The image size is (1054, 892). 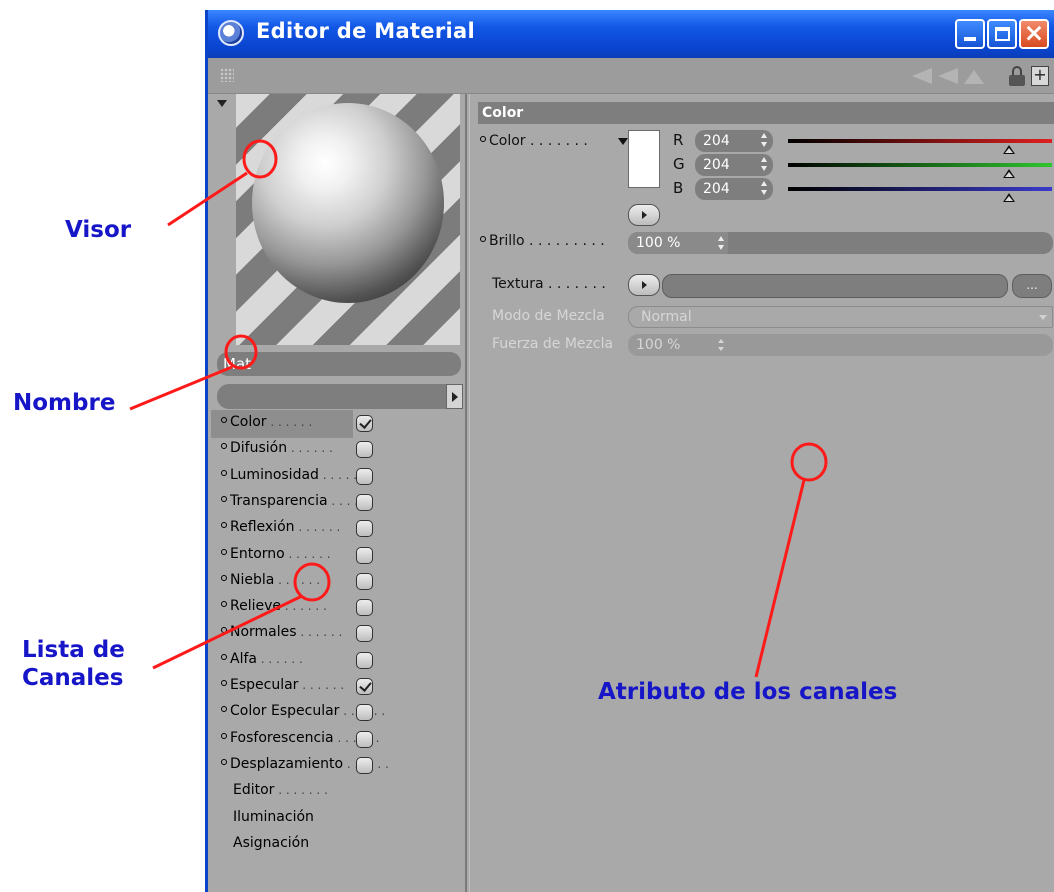 What do you see at coordinates (73, 678) in the screenshot?
I see `annotation-canales: Canales` at bounding box center [73, 678].